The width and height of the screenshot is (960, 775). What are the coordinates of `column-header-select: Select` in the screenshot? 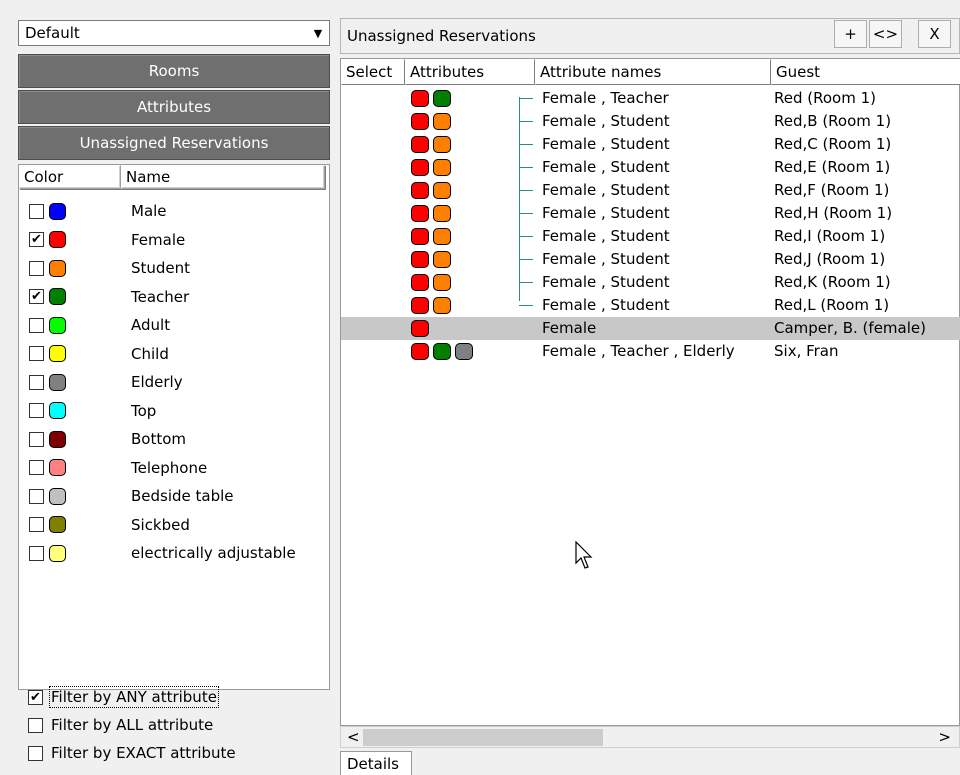 It's located at (373, 72).